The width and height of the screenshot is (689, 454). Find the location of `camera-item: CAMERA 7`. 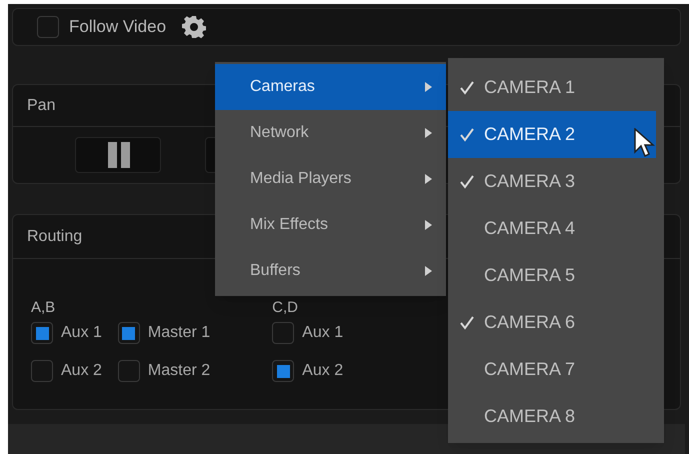

camera-item: CAMERA 7 is located at coordinates (552, 369).